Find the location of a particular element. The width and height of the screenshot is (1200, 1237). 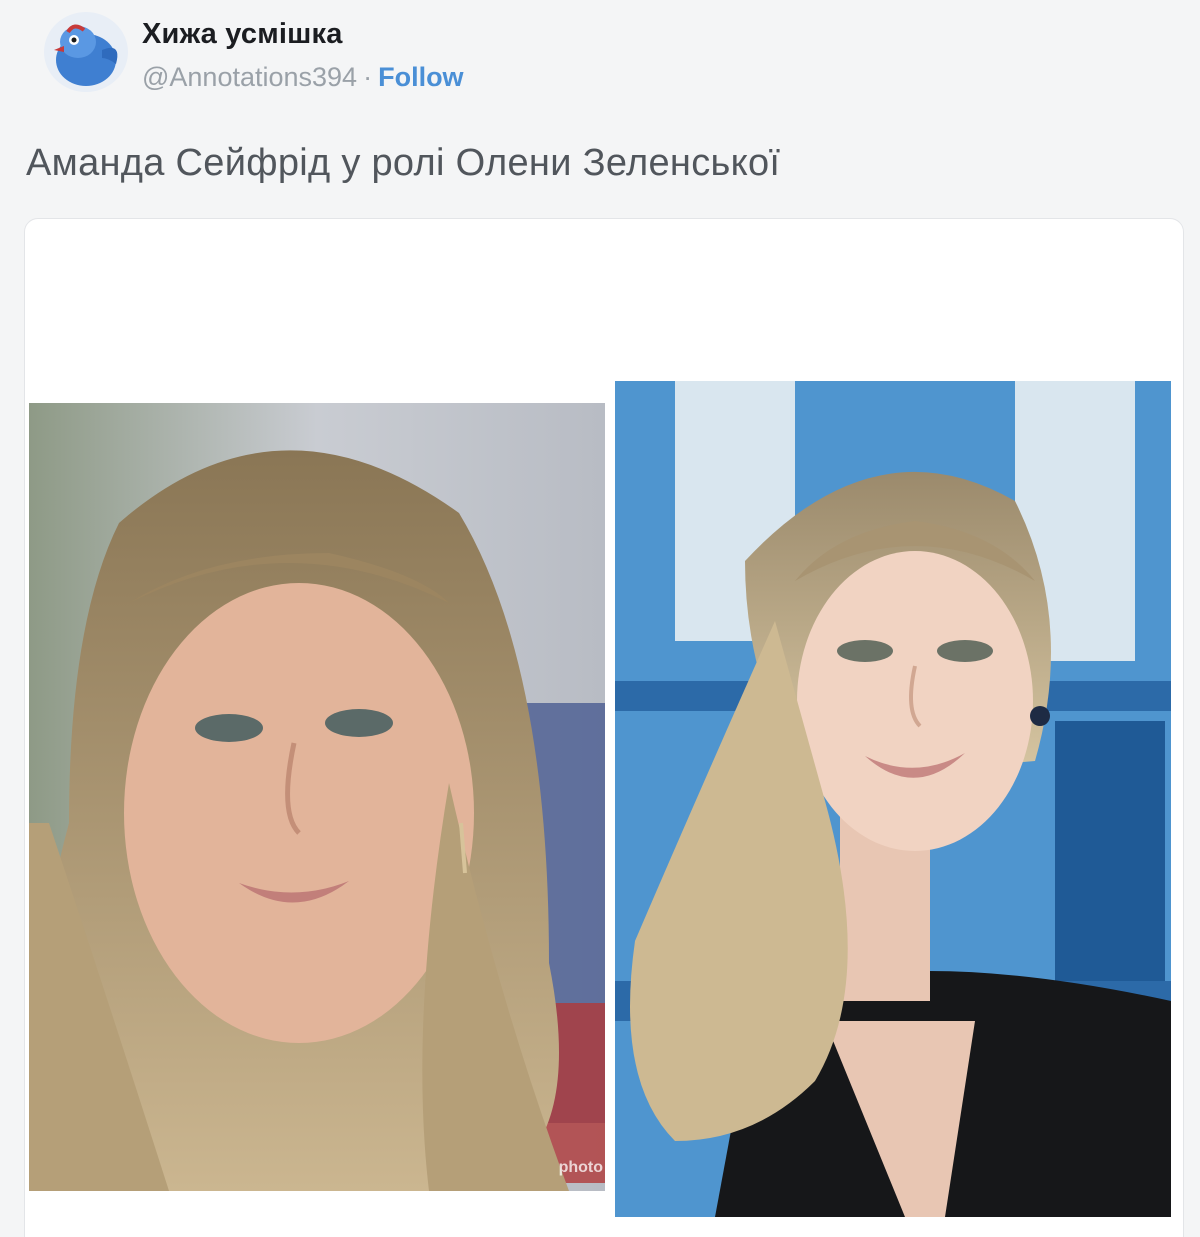

avatar is located at coordinates (86, 52).